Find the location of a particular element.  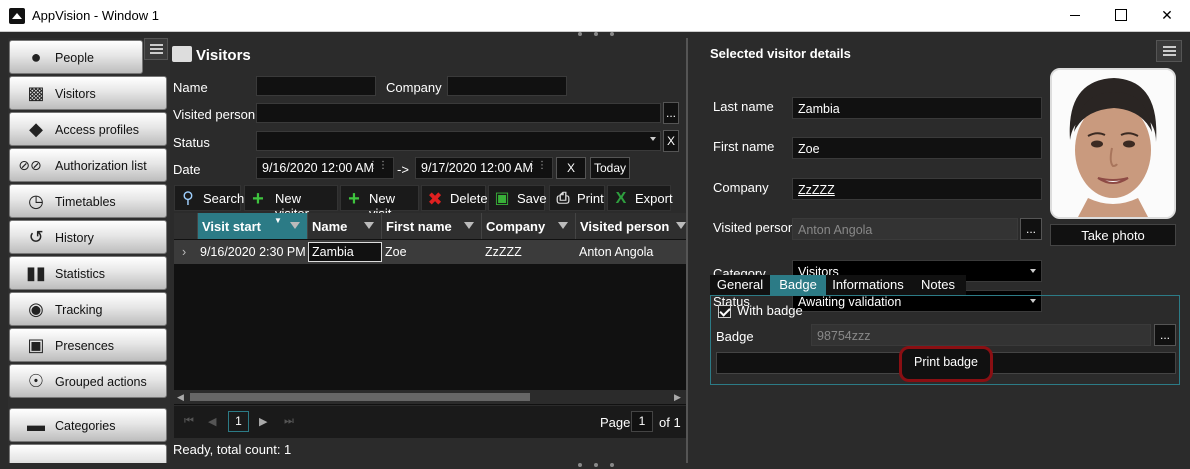

minimize-button is located at coordinates (1075, 15).